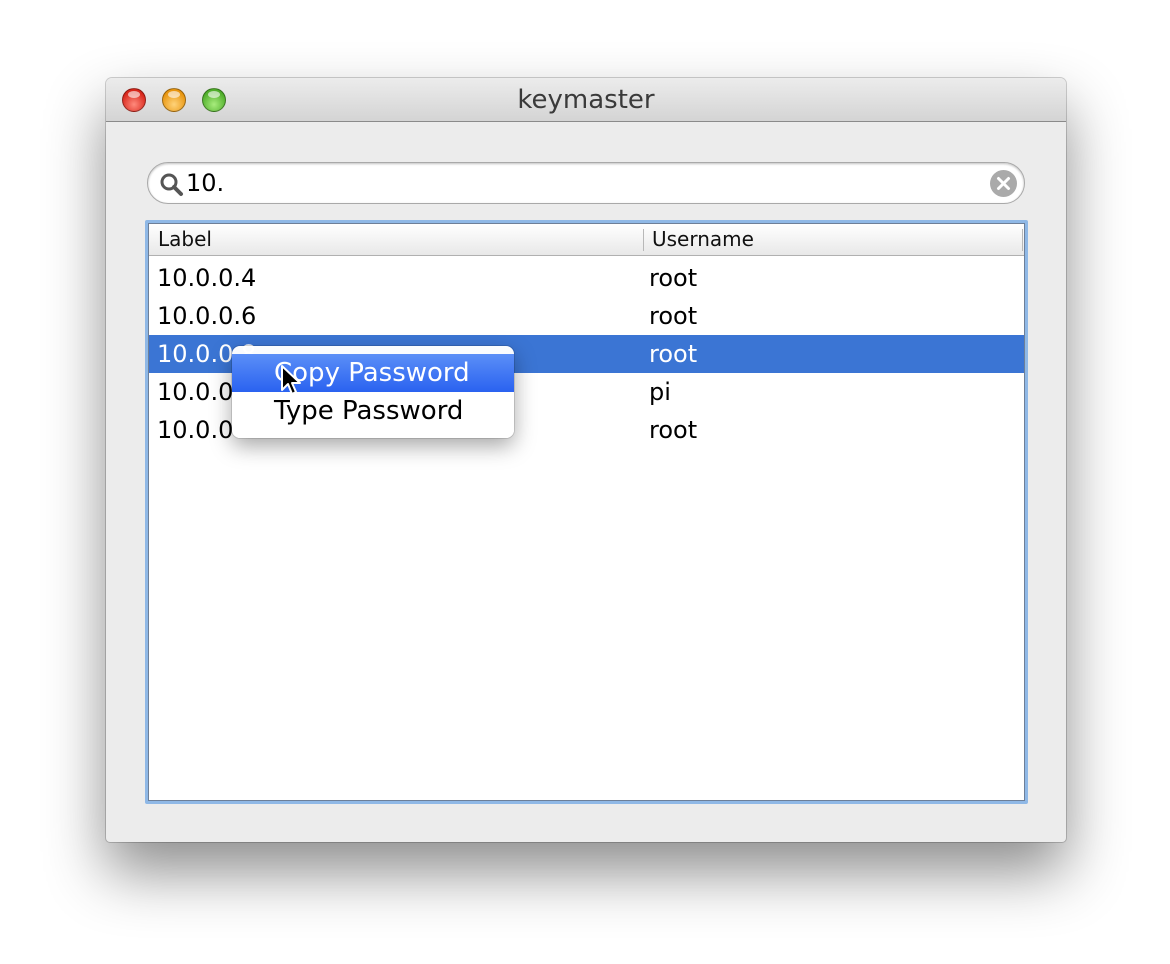  I want to click on search-icon, so click(171, 184).